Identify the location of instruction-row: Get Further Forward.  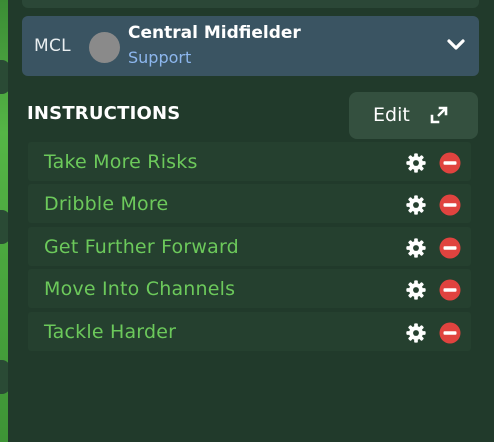
(249, 246).